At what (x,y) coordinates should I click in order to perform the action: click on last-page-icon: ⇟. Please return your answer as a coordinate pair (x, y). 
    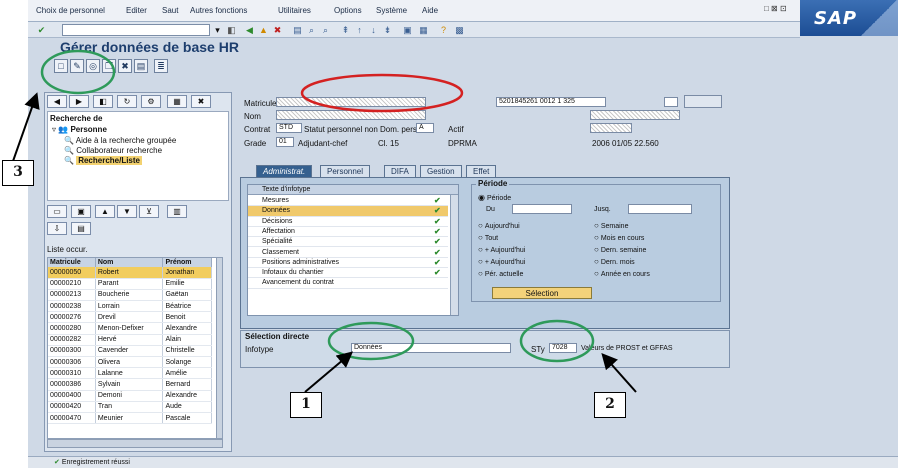
    Looking at the image, I should click on (387, 30).